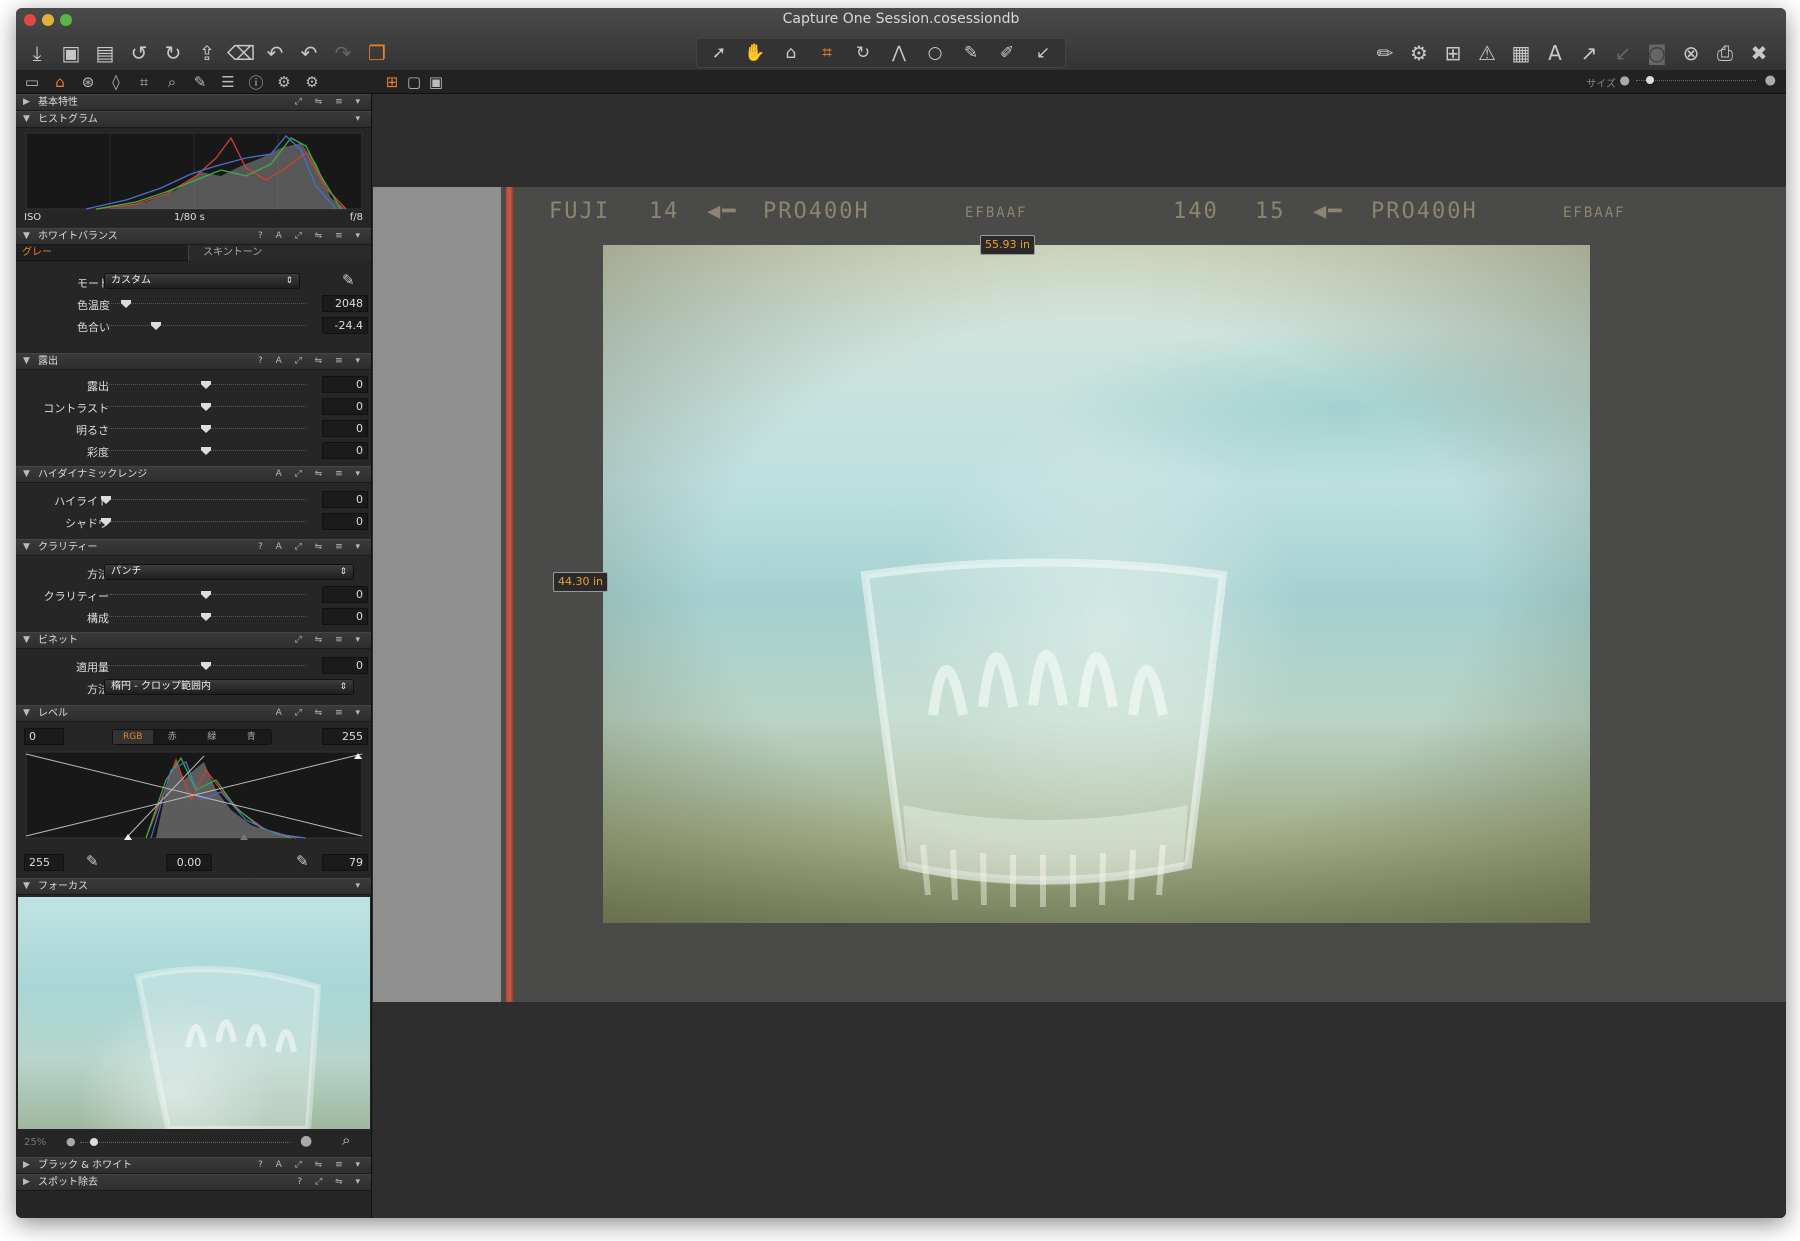 The width and height of the screenshot is (1800, 1241). I want to click on redo-icon: ↷, so click(343, 53).